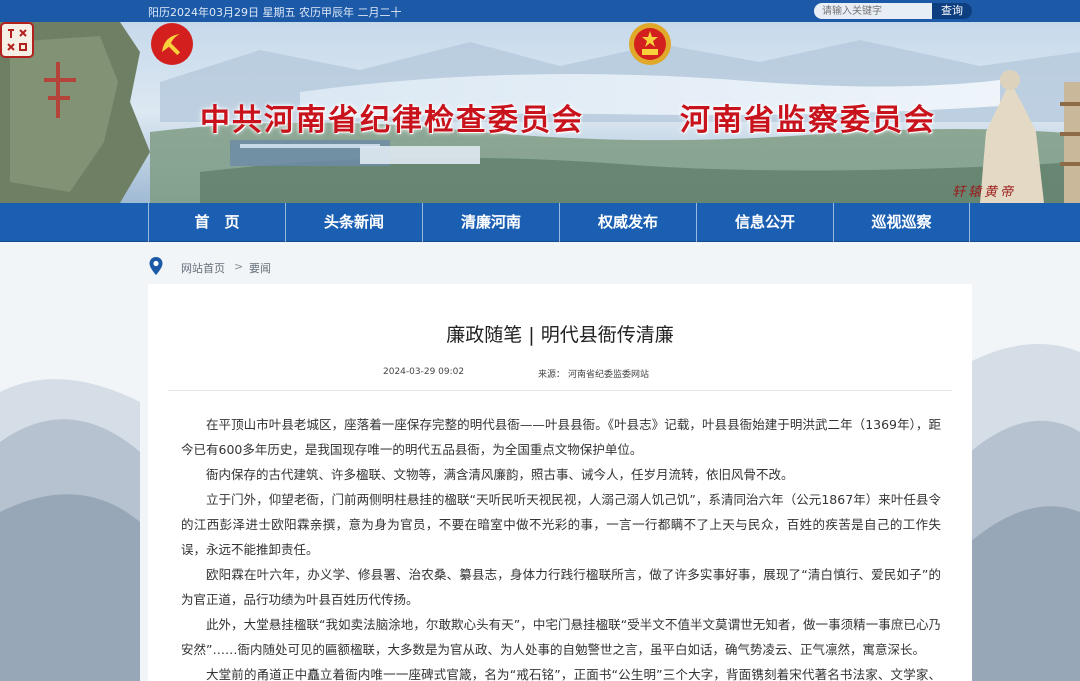 This screenshot has height=681, width=1080. I want to click on nav-item-info-disclosure: 信息公开, so click(764, 222).